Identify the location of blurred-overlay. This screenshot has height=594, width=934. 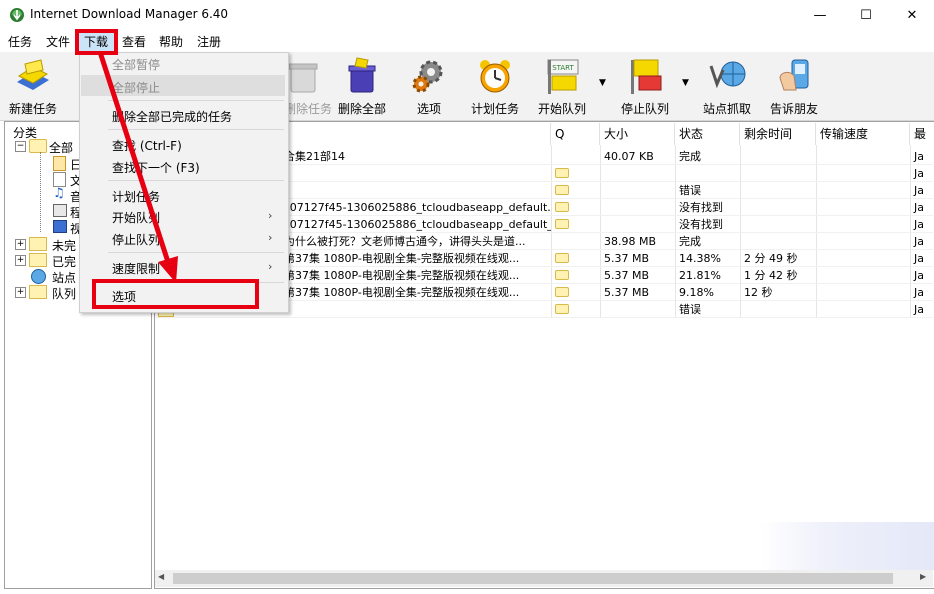
(847, 546).